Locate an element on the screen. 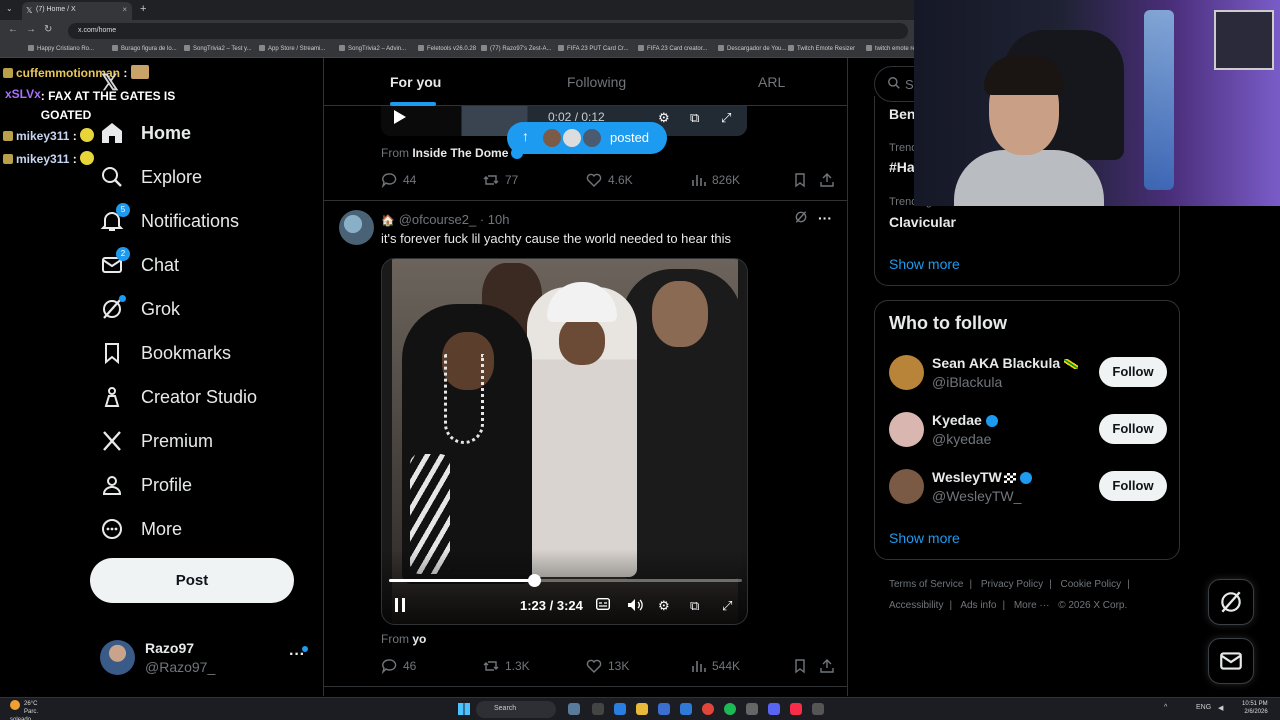  trend-title: Ben is located at coordinates (902, 114).